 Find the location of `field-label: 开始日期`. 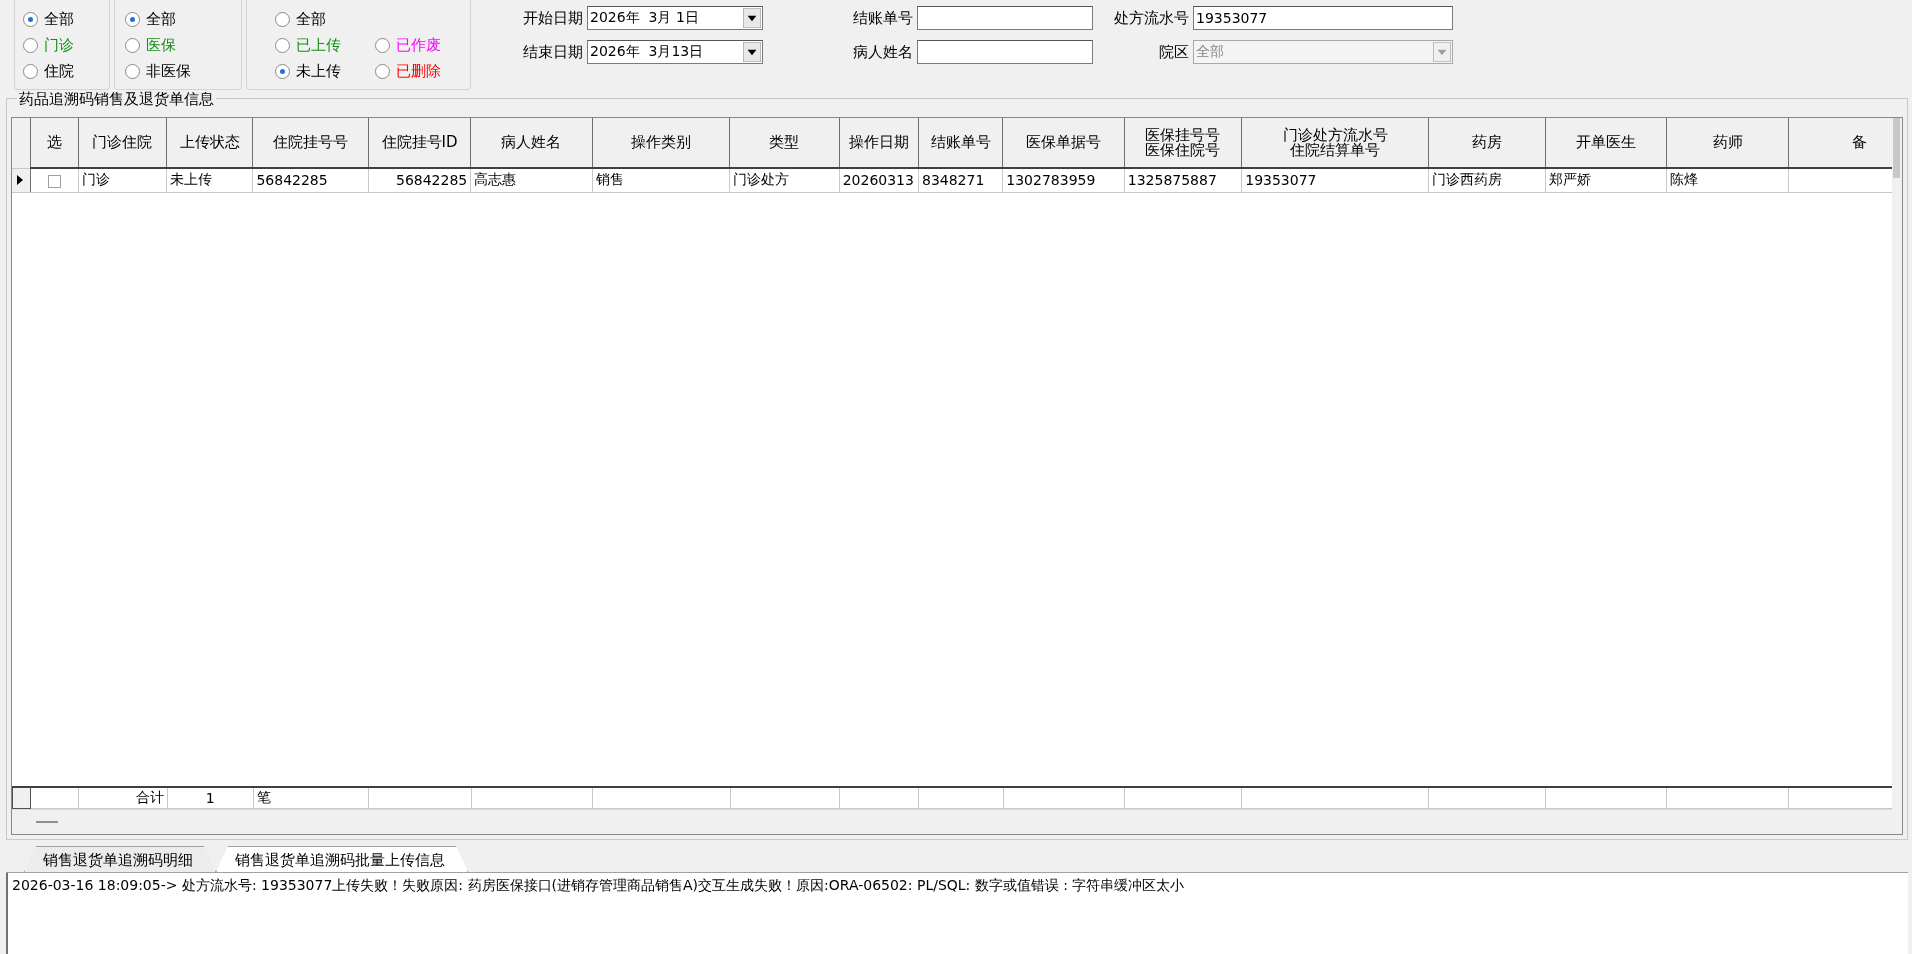

field-label: 开始日期 is located at coordinates (552, 18).